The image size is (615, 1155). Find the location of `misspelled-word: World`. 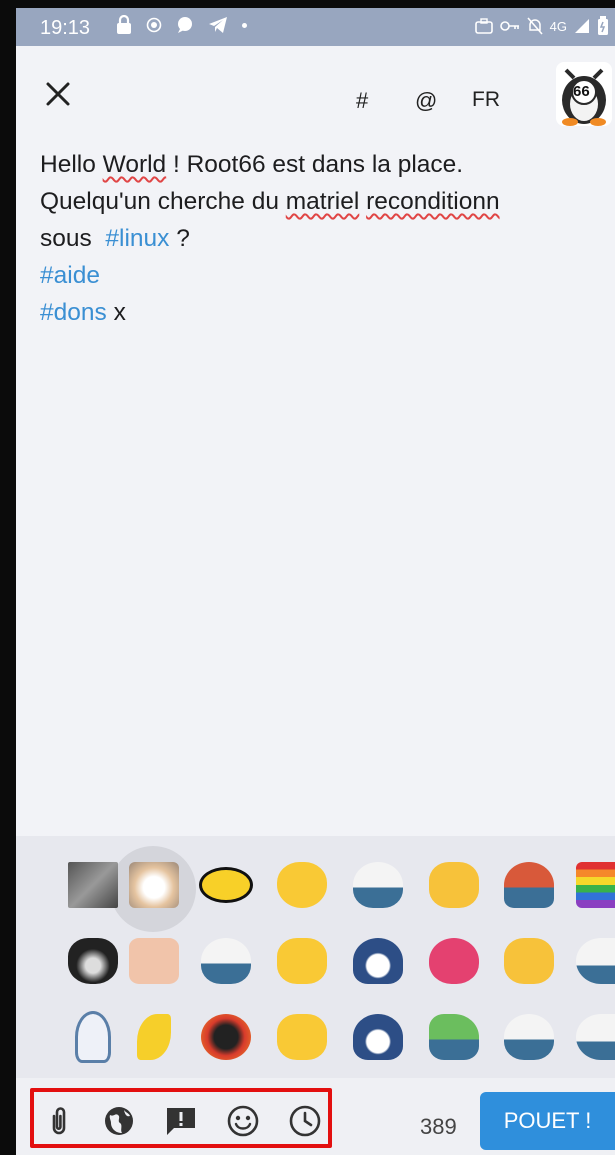

misspelled-word: World is located at coordinates (134, 164).